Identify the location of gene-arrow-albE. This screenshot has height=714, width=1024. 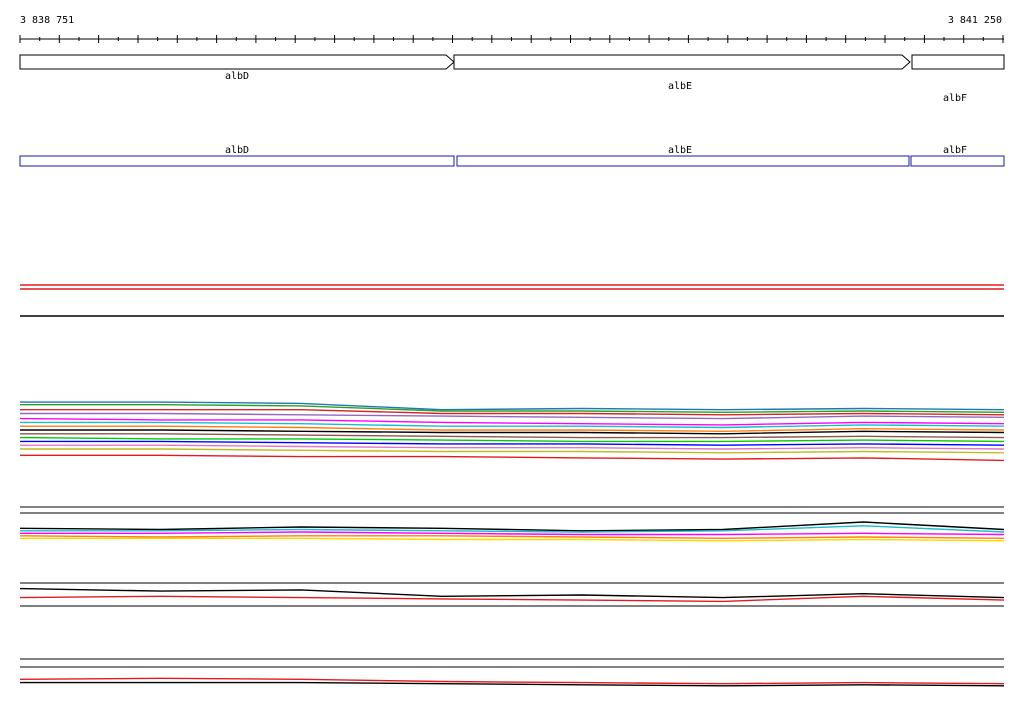
(682, 62).